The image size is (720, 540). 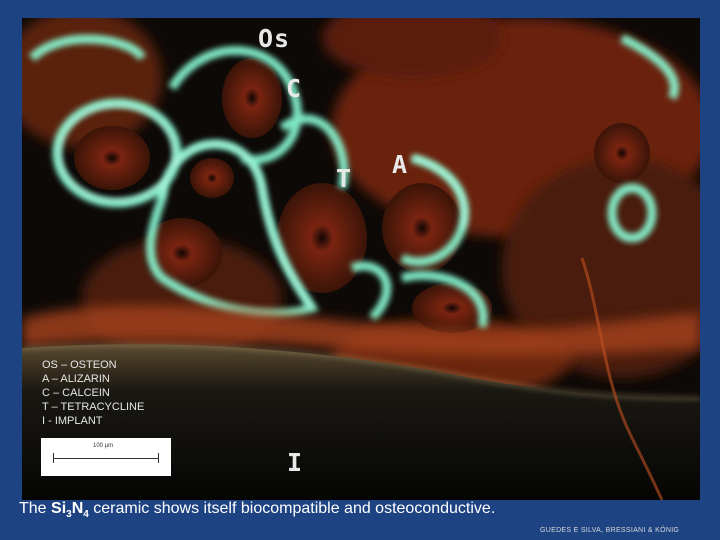 What do you see at coordinates (76, 393) in the screenshot?
I see `legend-item-calcein: C – CALCEIN` at bounding box center [76, 393].